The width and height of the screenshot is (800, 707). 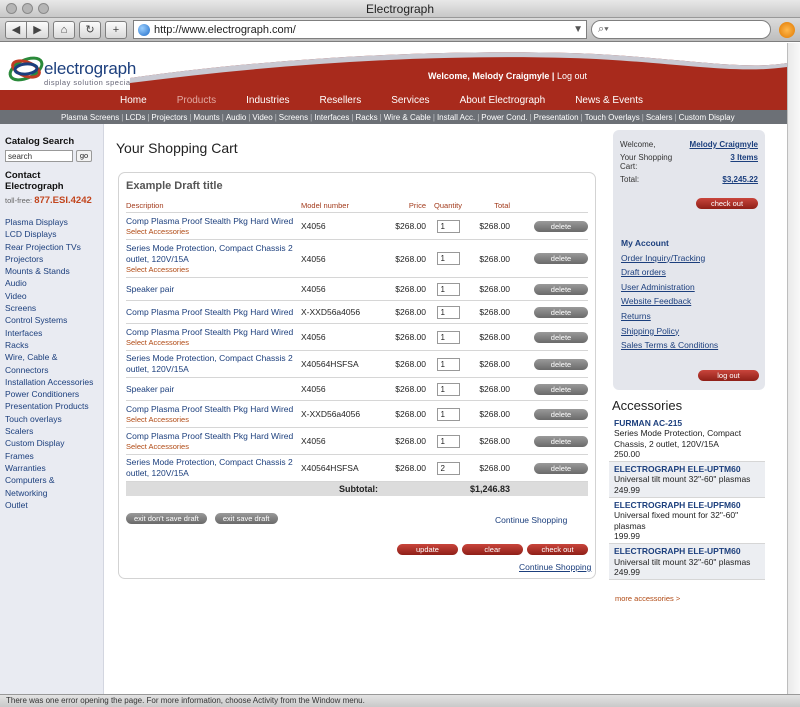 What do you see at coordinates (331, 117) in the screenshot?
I see `sub-nav-item: Interfaces` at bounding box center [331, 117].